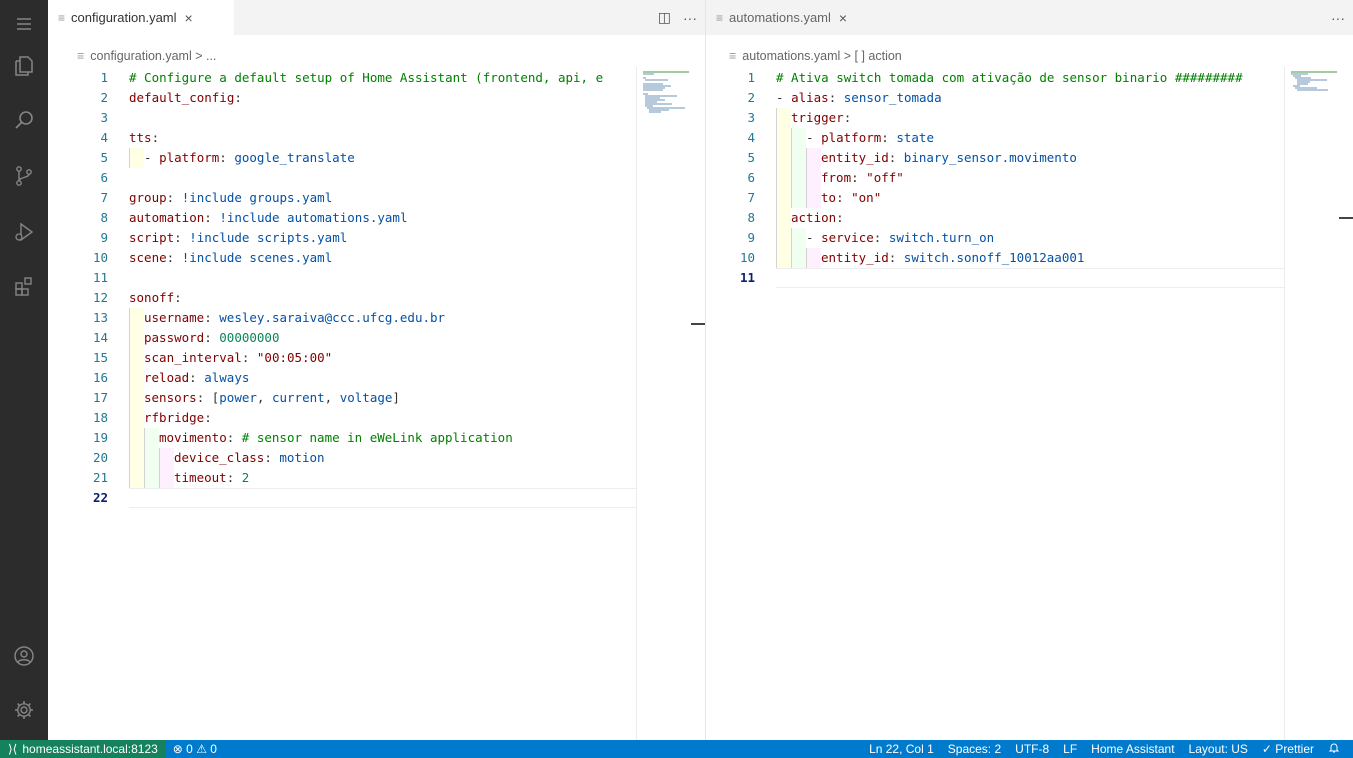 This screenshot has width=1353, height=758. Describe the element at coordinates (994, 257) in the screenshot. I see `code-token: switch.sonoff_10012aa001` at that location.